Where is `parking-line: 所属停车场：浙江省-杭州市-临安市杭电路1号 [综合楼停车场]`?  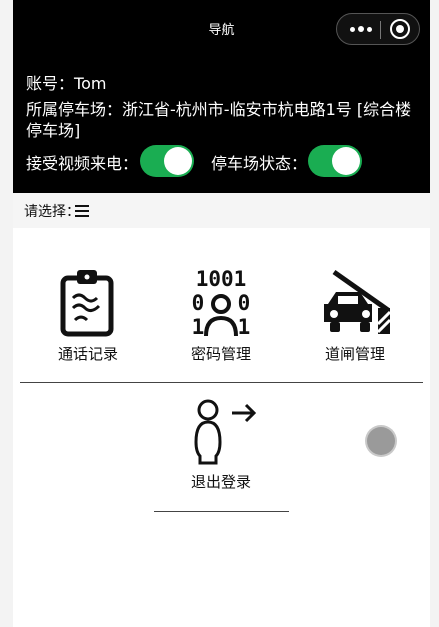
parking-line: 所属停车场：浙江省-杭州市-临安市杭电路1号 [综合楼停车场] is located at coordinates (223, 120).